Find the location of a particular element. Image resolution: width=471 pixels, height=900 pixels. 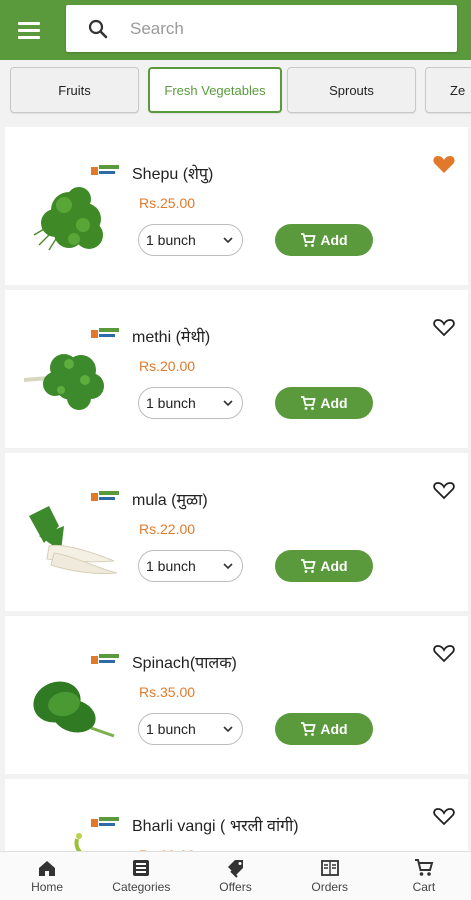

nav-label: Offers is located at coordinates (235, 887).